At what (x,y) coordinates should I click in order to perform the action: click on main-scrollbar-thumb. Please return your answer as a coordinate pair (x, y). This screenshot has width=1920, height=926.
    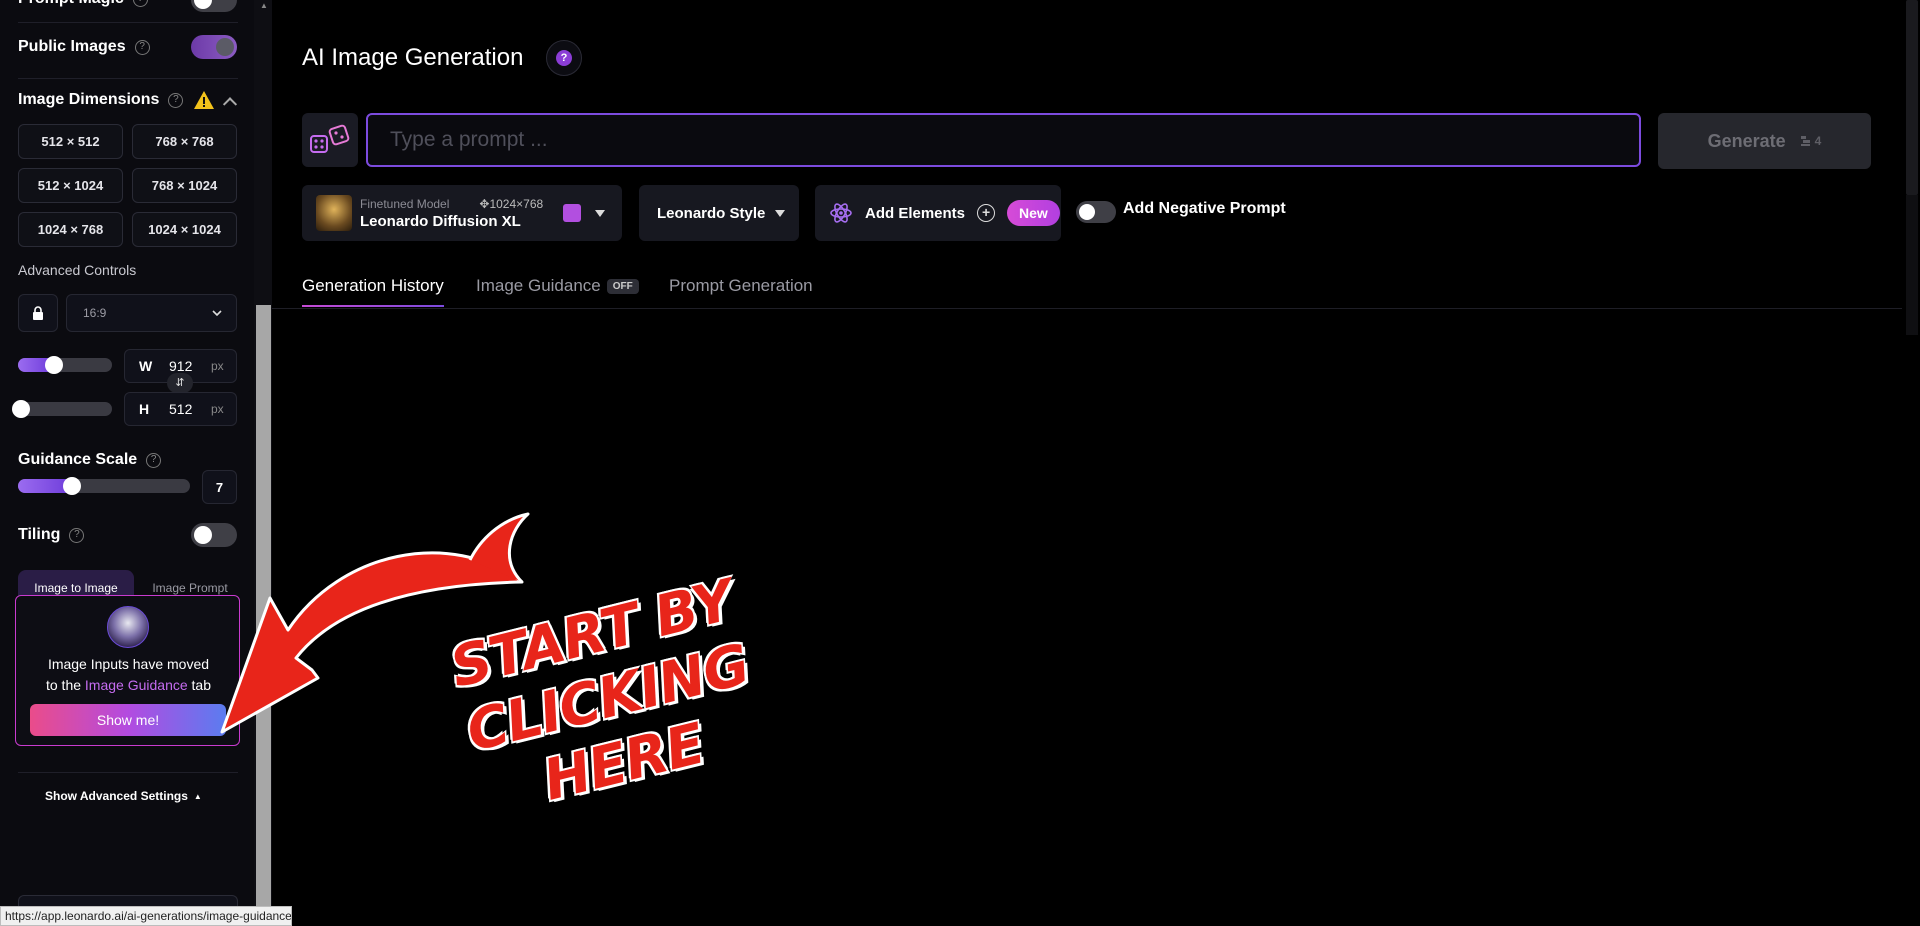
    Looking at the image, I should click on (1912, 97).